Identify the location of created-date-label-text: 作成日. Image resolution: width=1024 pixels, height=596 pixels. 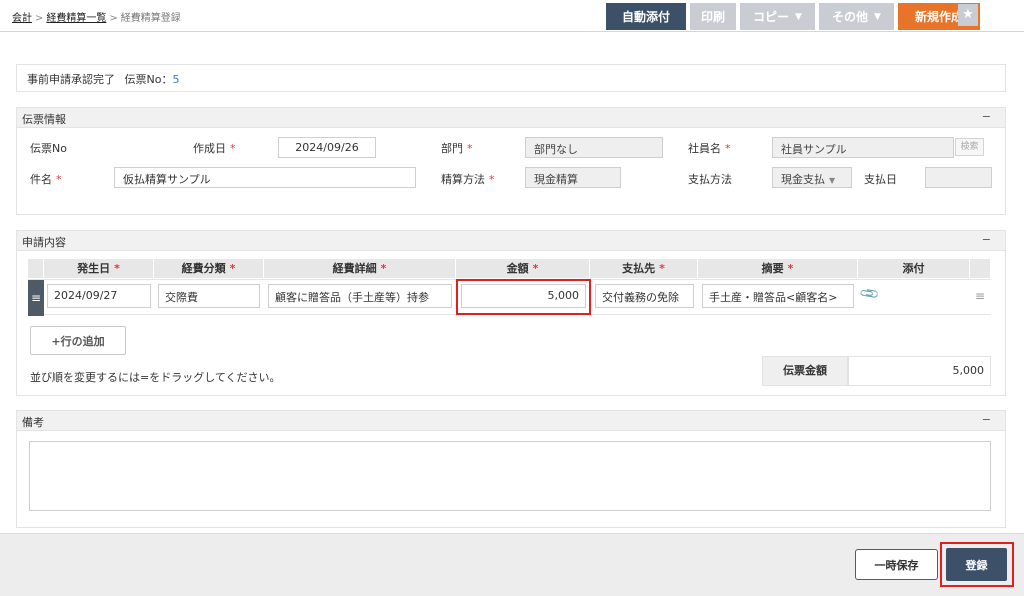
(209, 148).